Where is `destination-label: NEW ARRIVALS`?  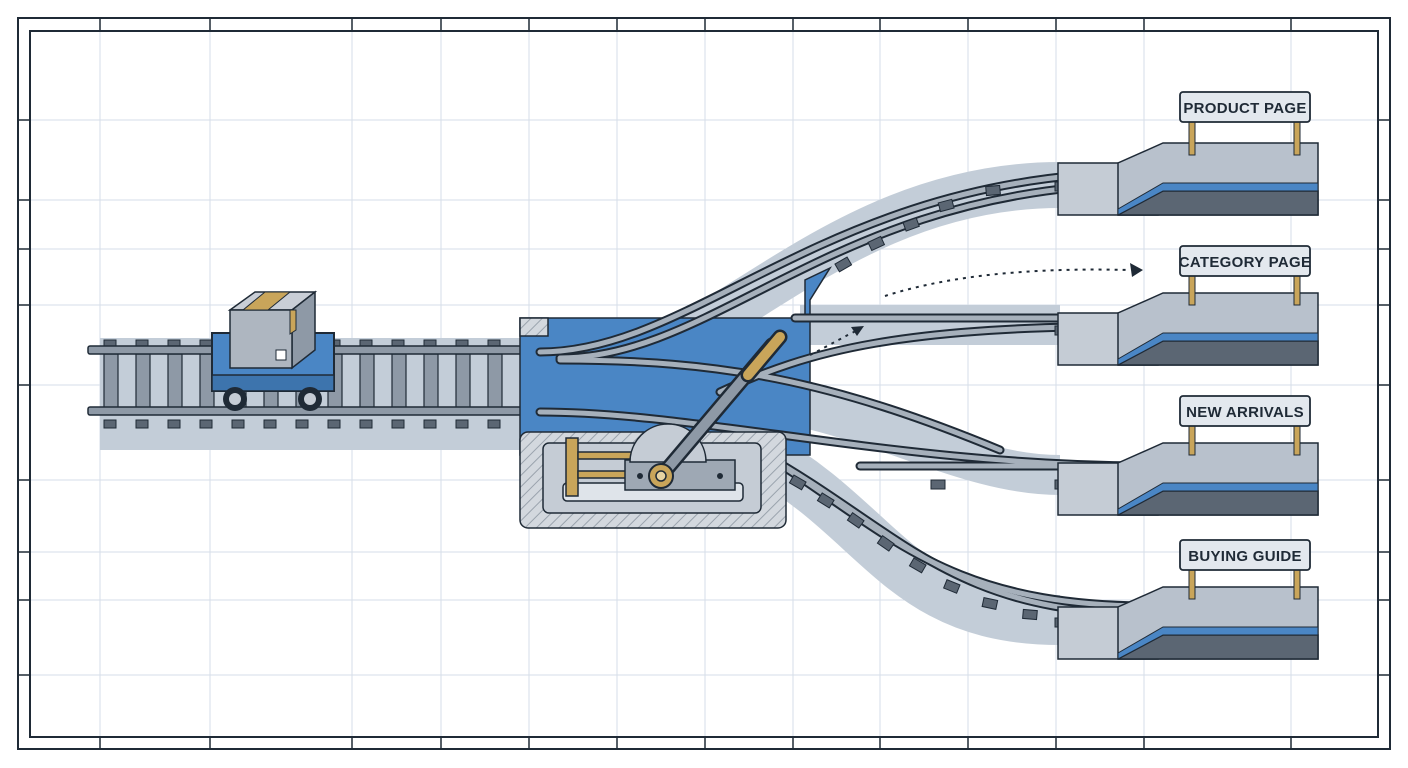
destination-label: NEW ARRIVALS is located at coordinates (1245, 412).